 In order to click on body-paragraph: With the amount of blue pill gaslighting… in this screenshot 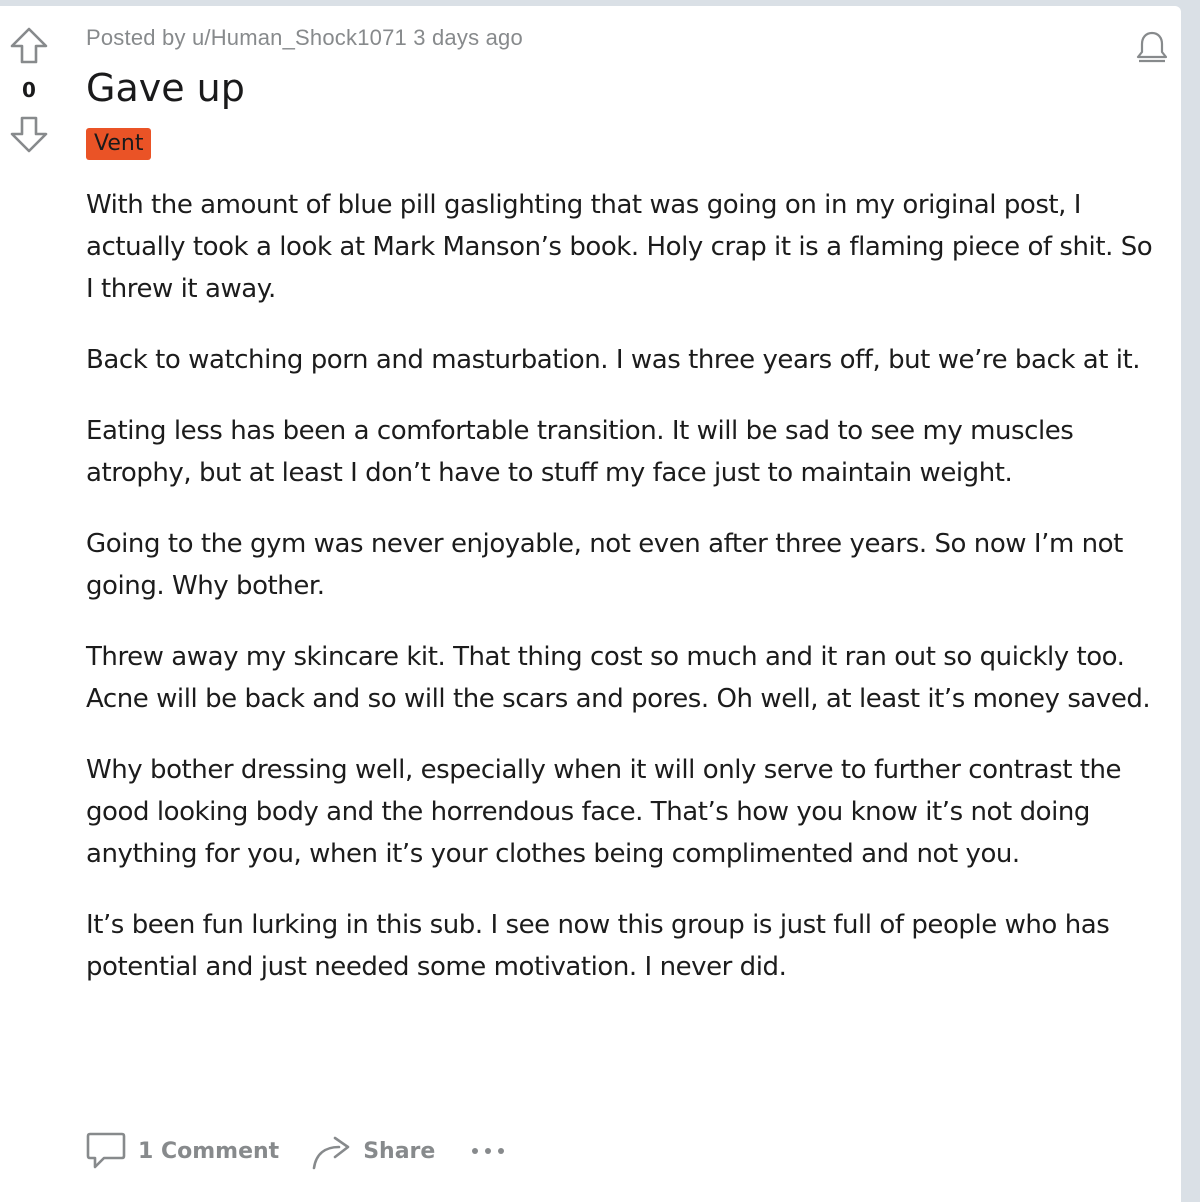, I will do `click(619, 247)`.